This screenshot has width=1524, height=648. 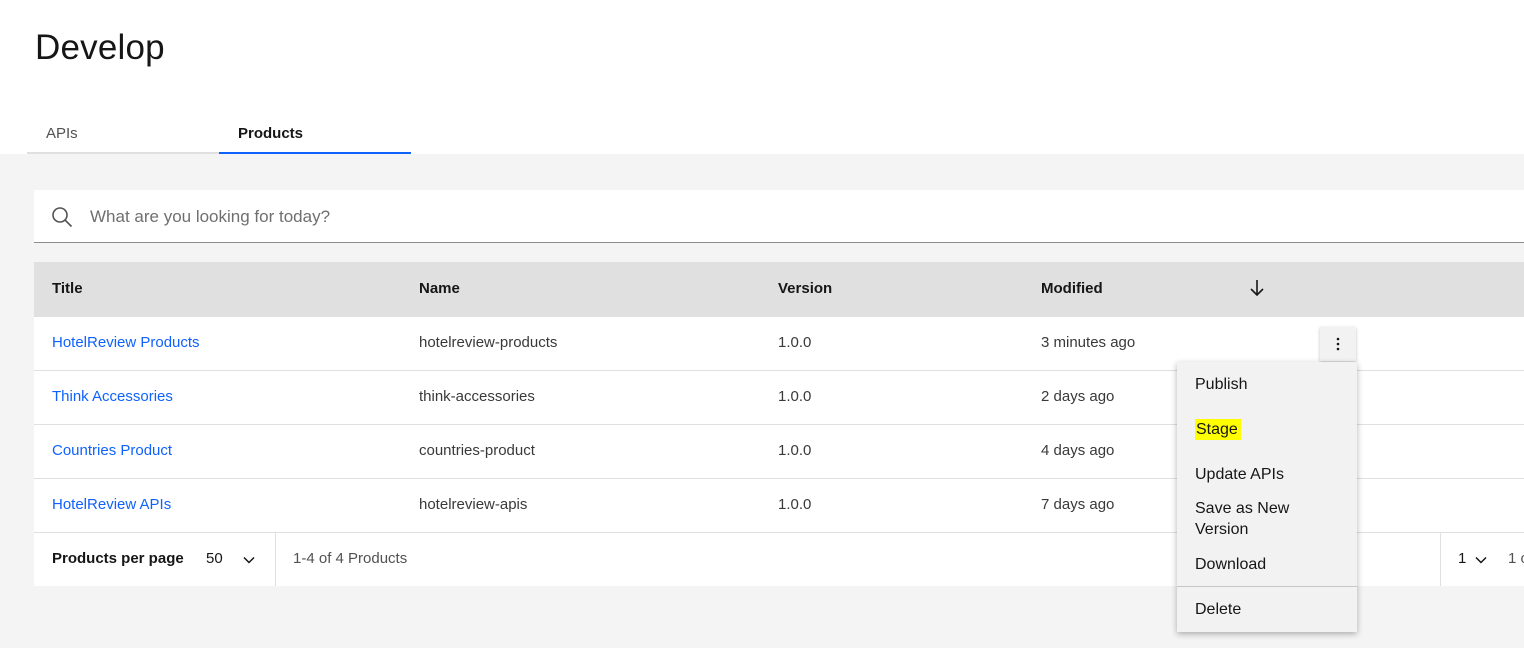 I want to click on product-name: hotelreview-products, so click(x=488, y=342).